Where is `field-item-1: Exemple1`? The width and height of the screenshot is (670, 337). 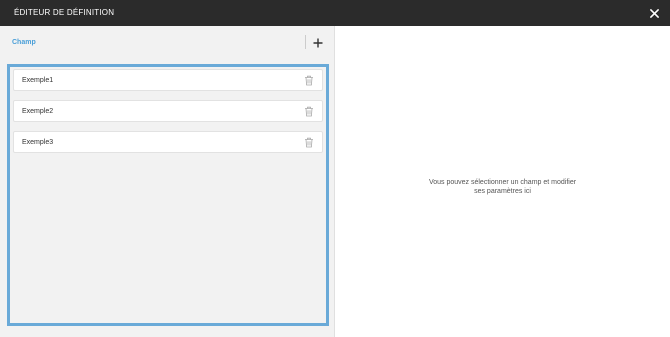
field-item-1: Exemple1 is located at coordinates (168, 80).